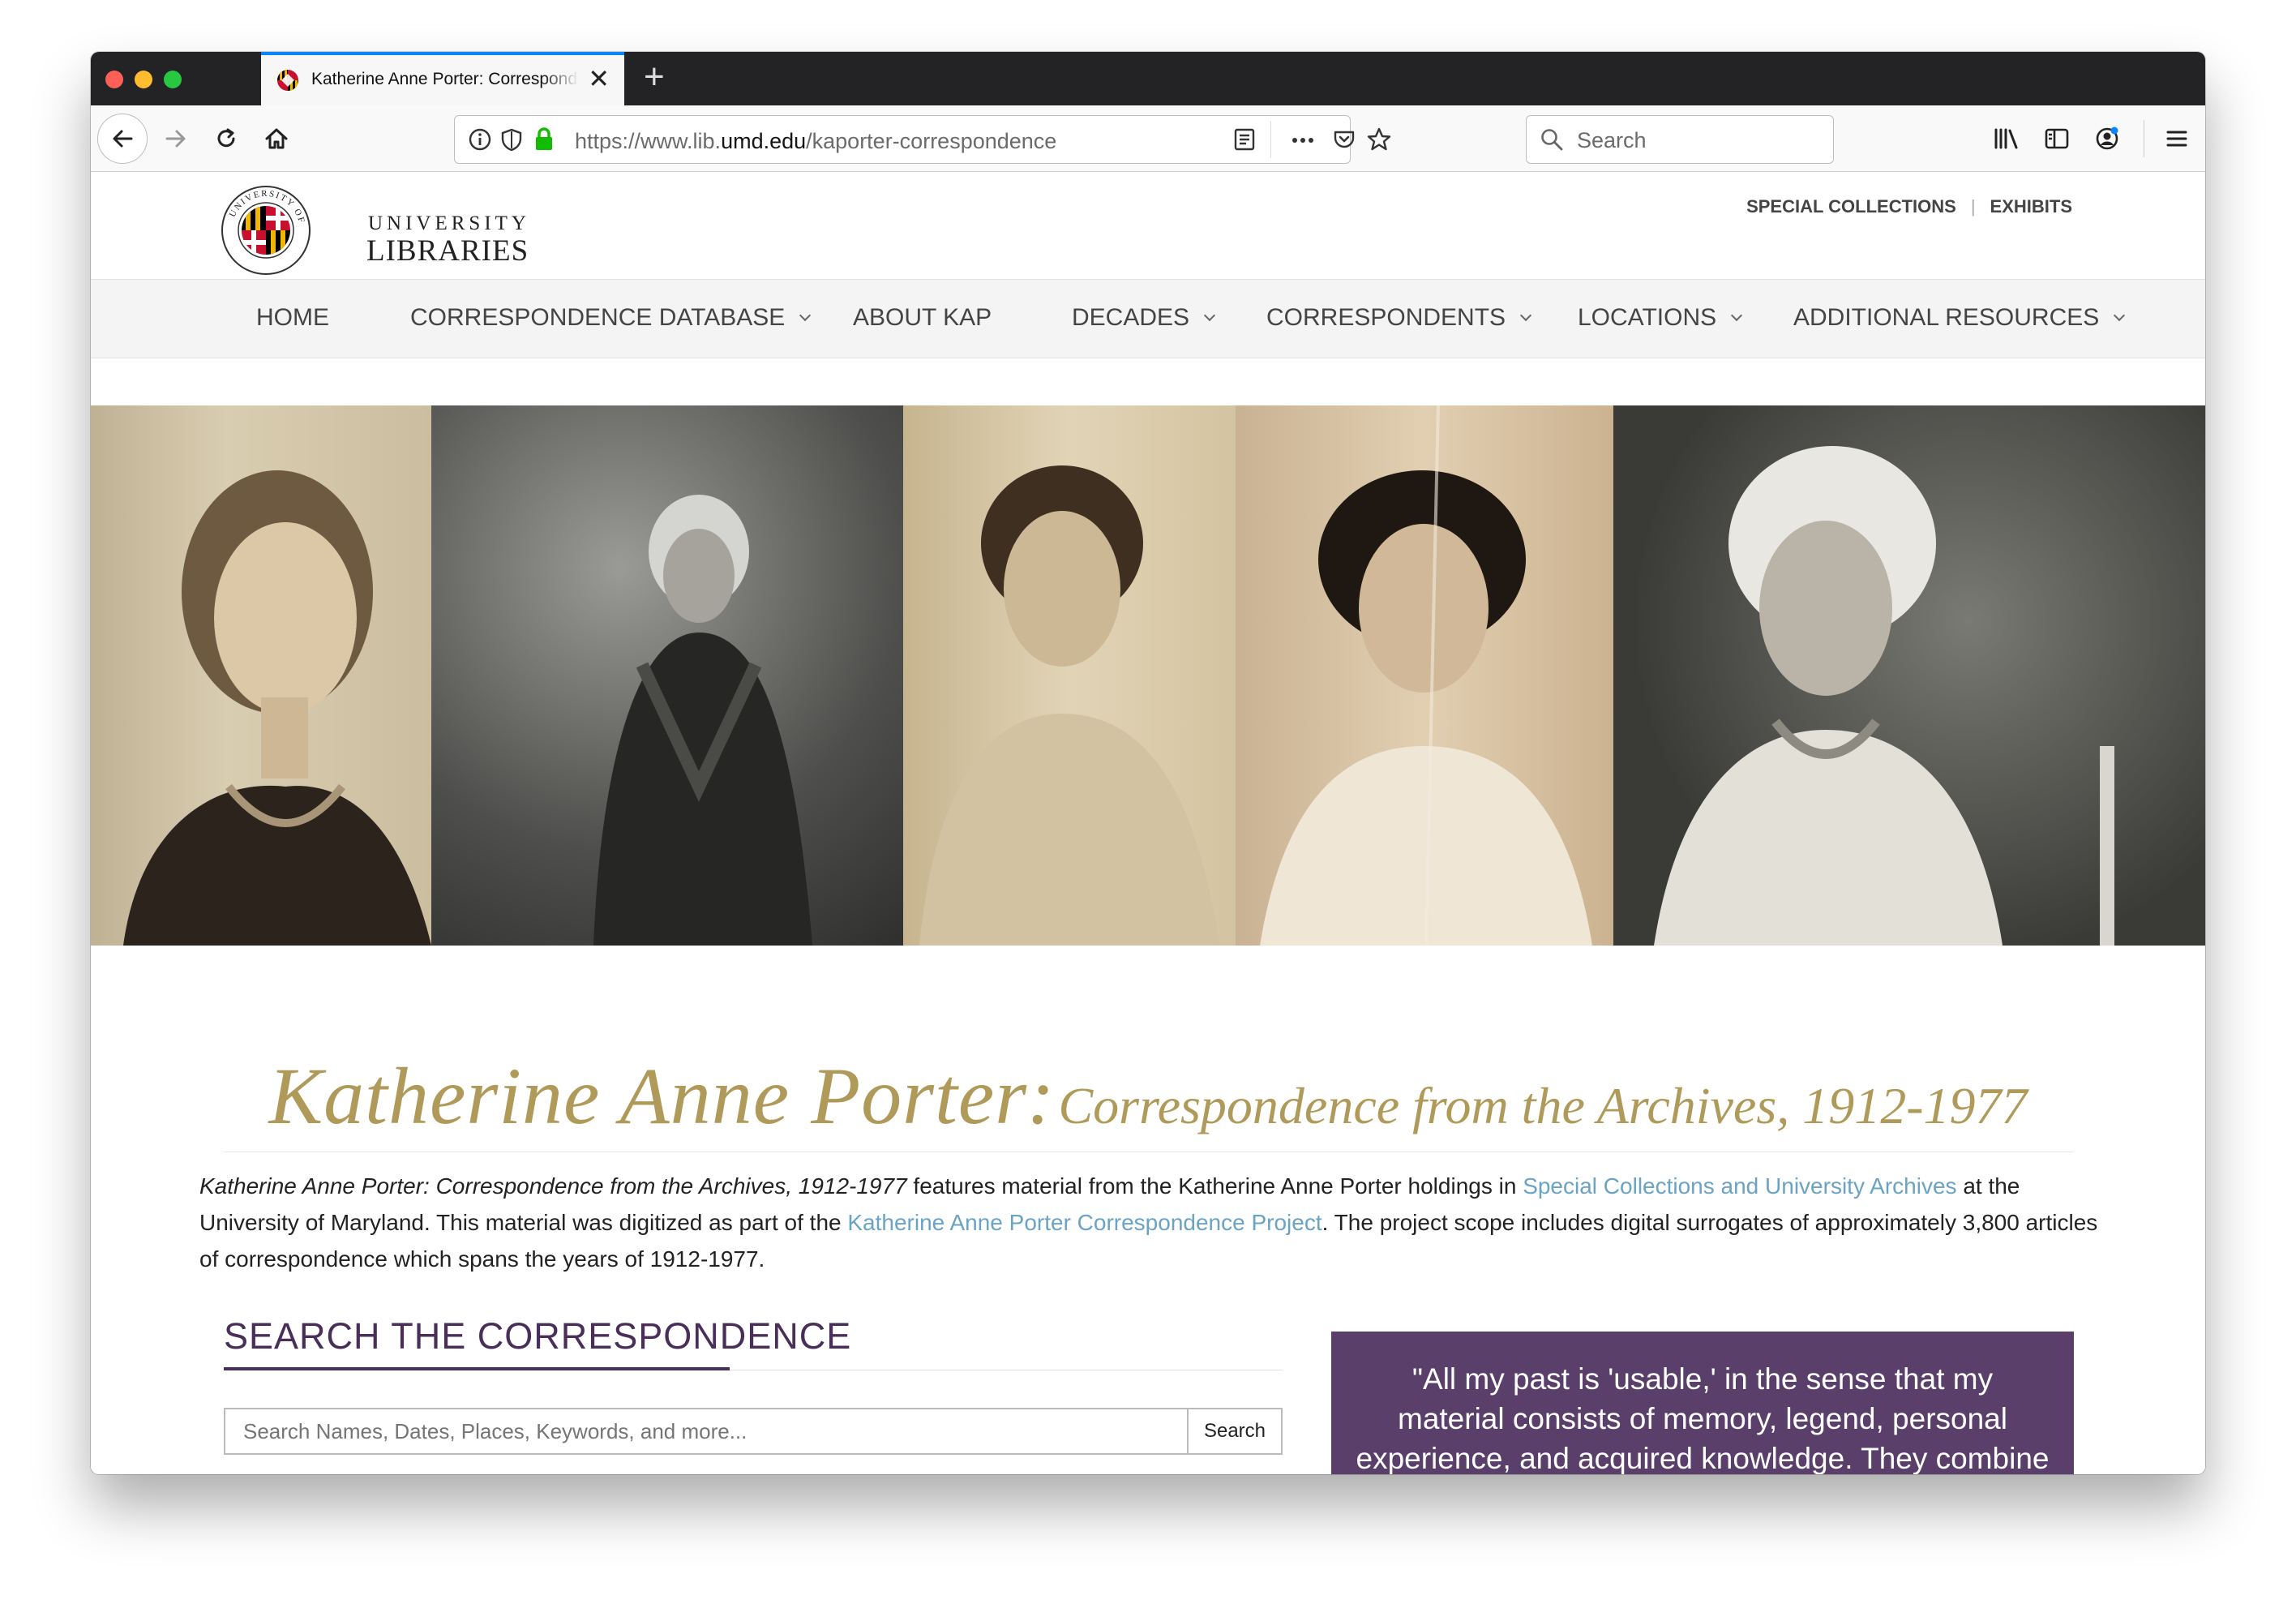 The height and width of the screenshot is (1604, 2296). Describe the element at coordinates (655, 77) in the screenshot. I see `new-tab-button: +` at that location.